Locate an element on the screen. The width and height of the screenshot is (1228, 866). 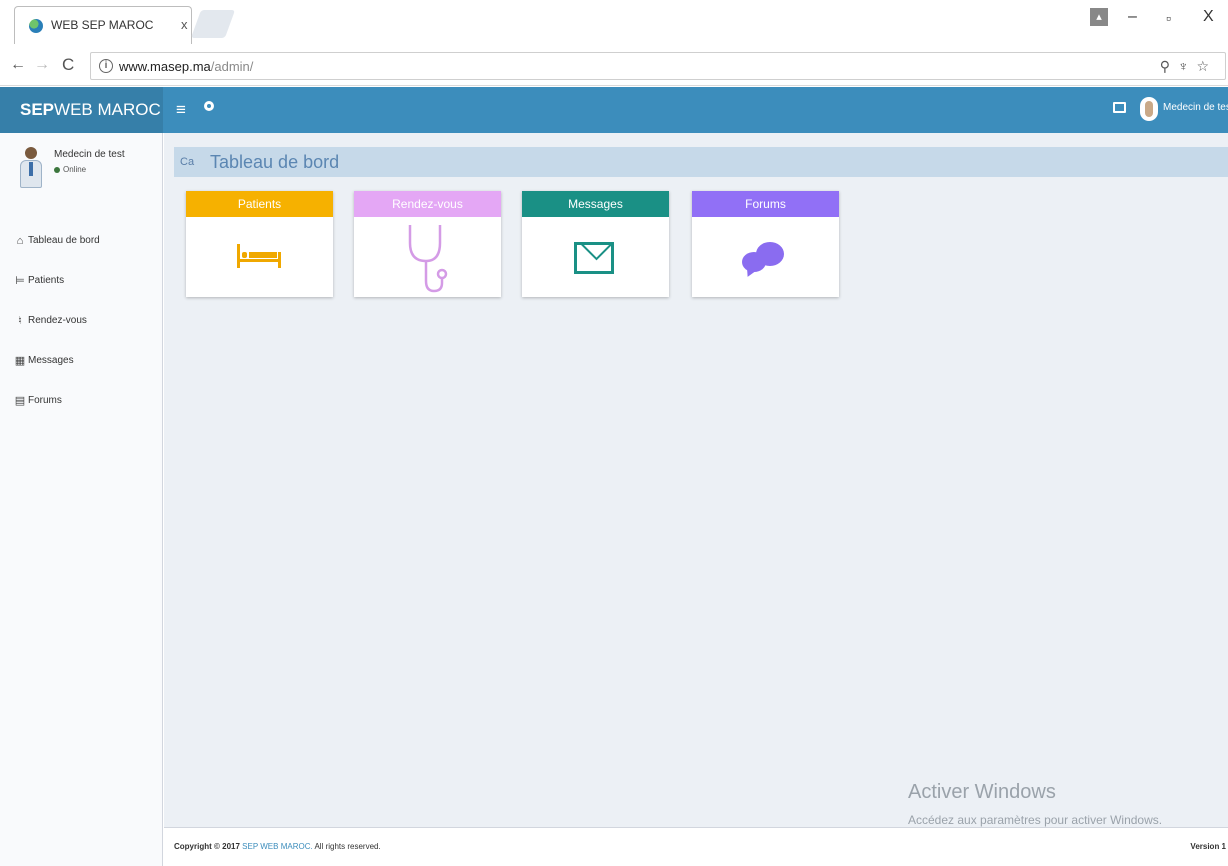
envelope-icon: ▦ is located at coordinates (20, 361).